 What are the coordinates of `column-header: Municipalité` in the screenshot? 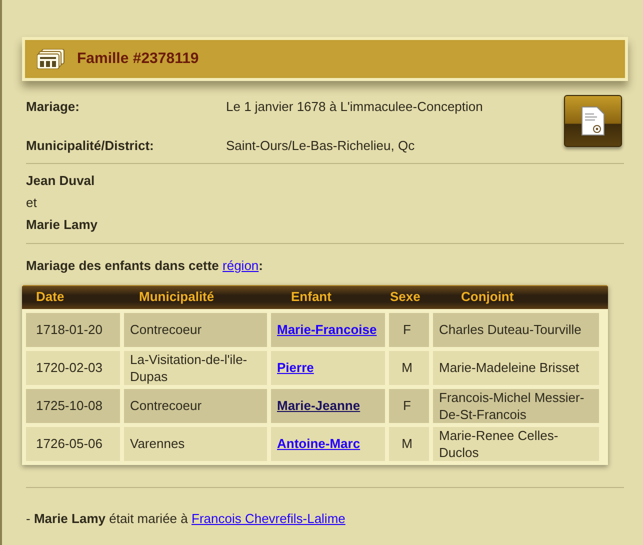 It's located at (177, 297).